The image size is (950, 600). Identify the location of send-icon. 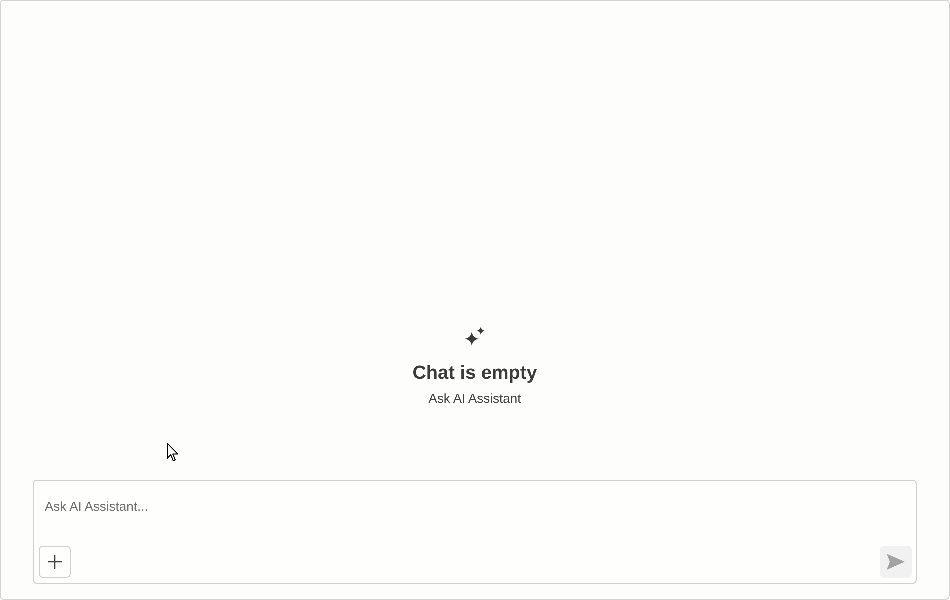
(896, 562).